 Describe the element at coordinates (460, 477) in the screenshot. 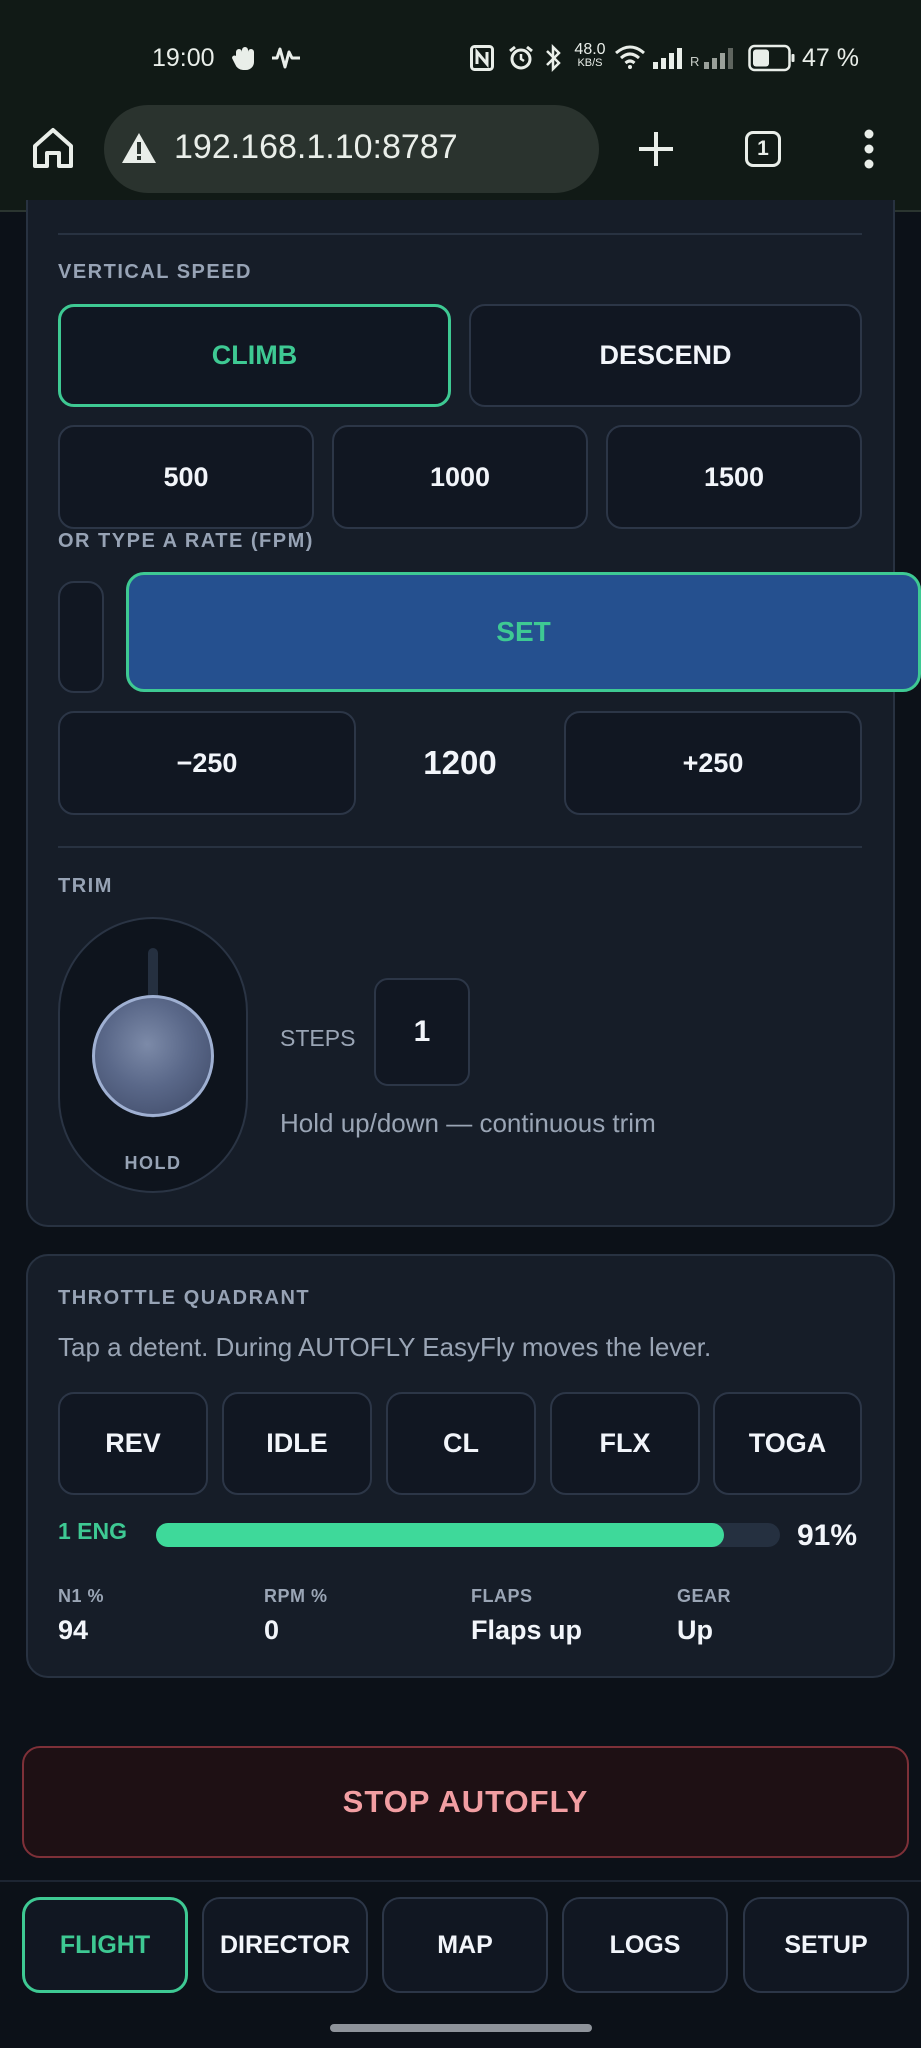

I see `preset-1000-button: 1000` at that location.